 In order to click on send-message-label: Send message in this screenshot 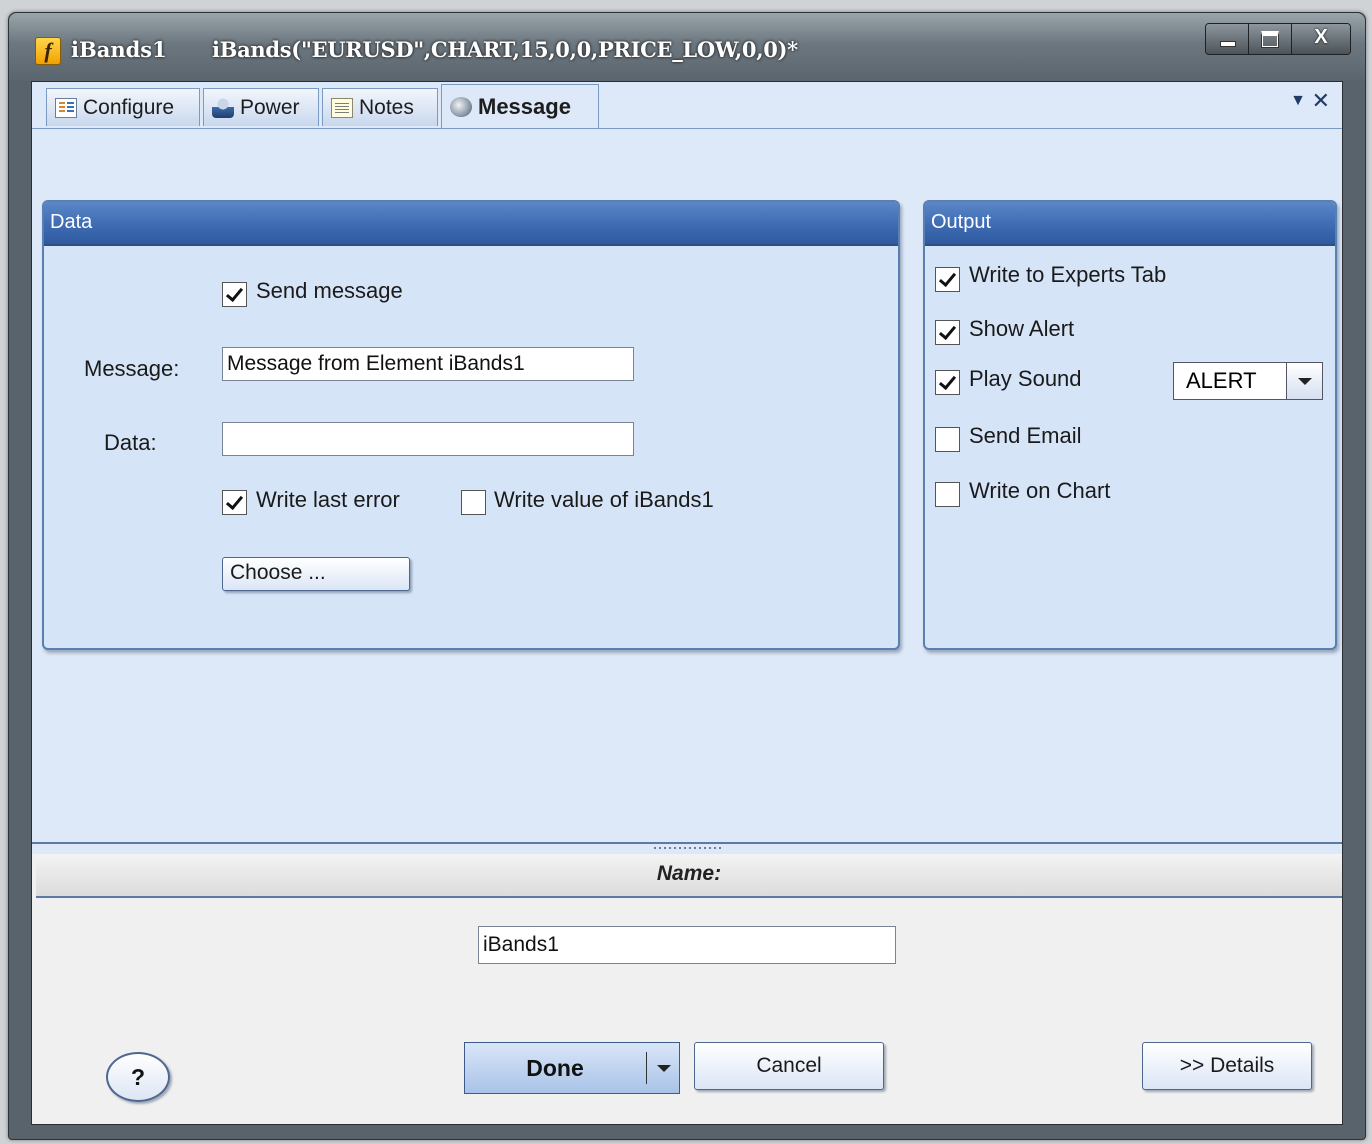, I will do `click(329, 290)`.